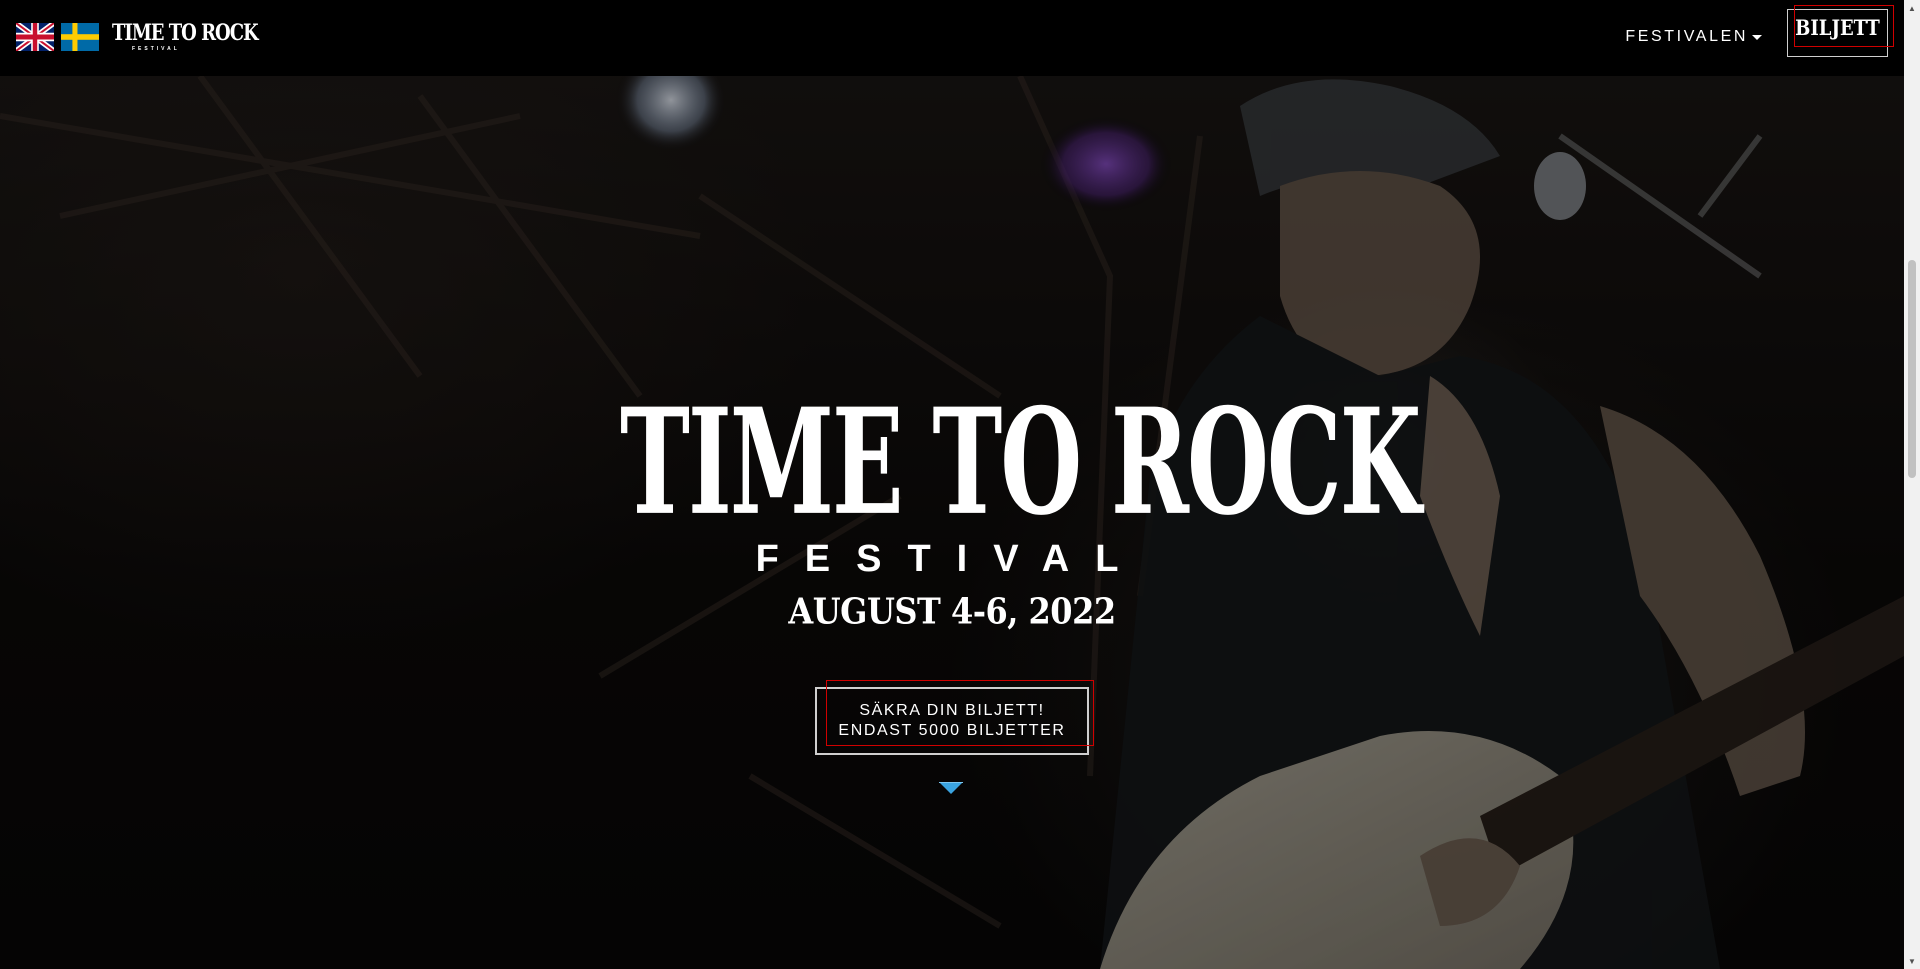 The height and width of the screenshot is (969, 1920). What do you see at coordinates (1912, 961) in the screenshot?
I see `scroll-down-icon: ▼` at bounding box center [1912, 961].